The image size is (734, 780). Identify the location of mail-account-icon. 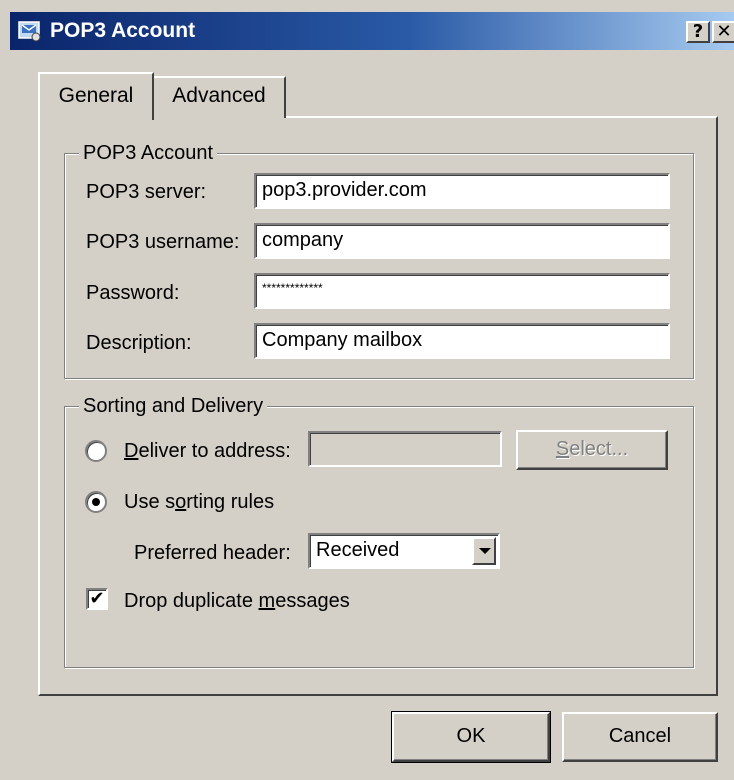
(29, 31).